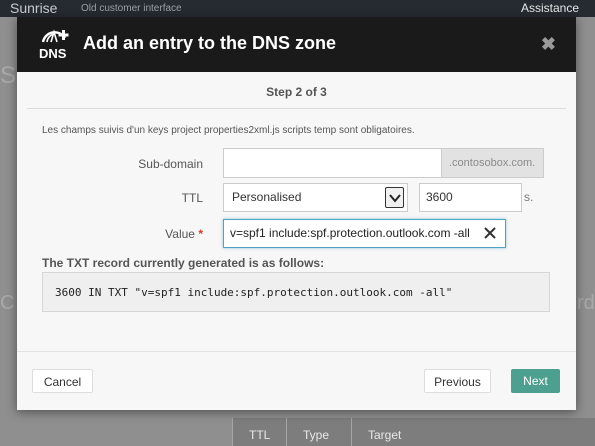 This screenshot has width=595, height=446. I want to click on subdomain-input, so click(333, 163).